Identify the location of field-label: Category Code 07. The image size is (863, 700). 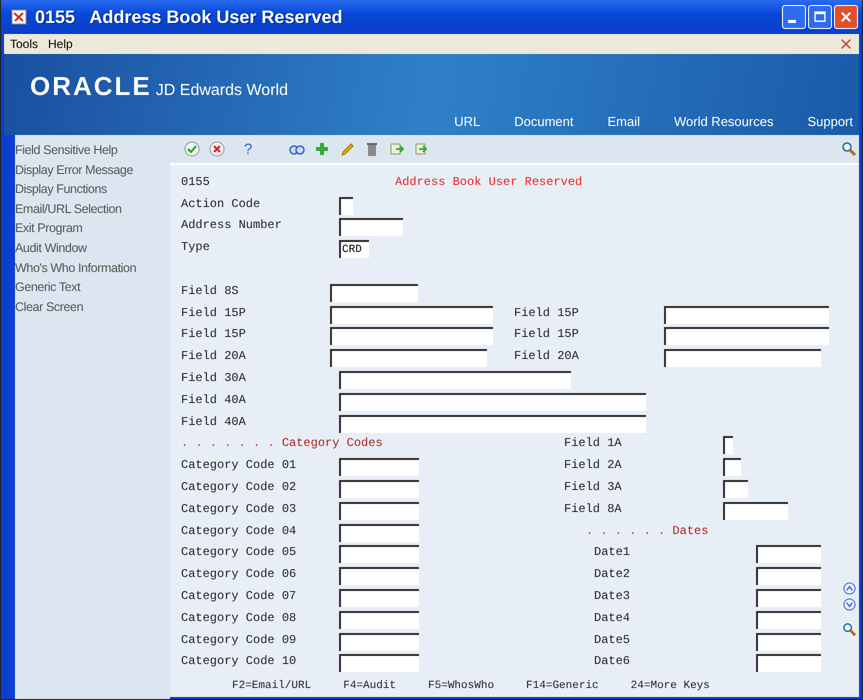
(239, 596).